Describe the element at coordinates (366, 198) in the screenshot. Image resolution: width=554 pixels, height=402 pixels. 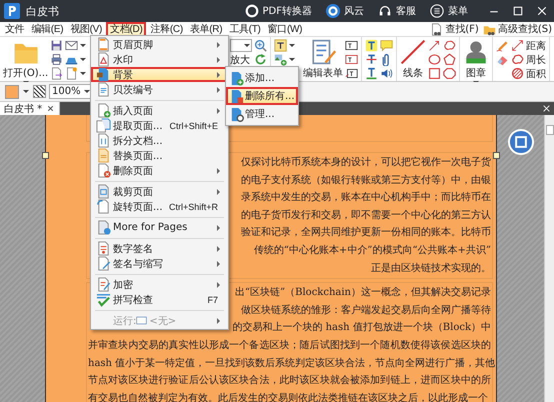
I see `text-line: 录系统中发生的交易，账本在中心机构手中；而比特币在` at that location.